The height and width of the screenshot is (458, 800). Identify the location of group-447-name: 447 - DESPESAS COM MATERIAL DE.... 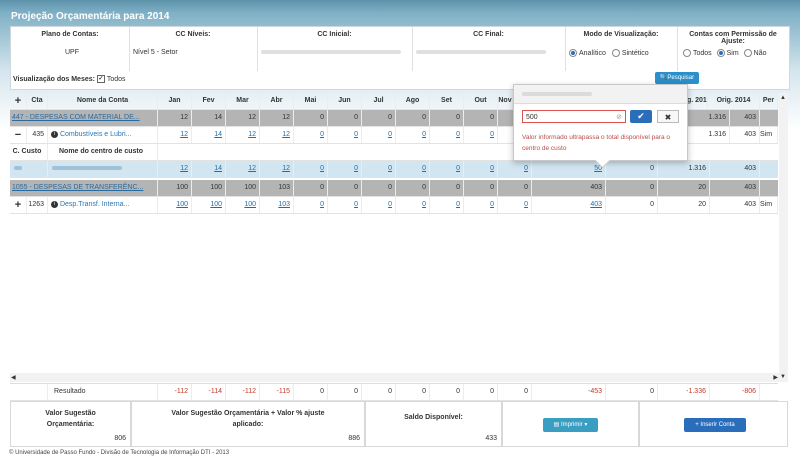
(84, 118).